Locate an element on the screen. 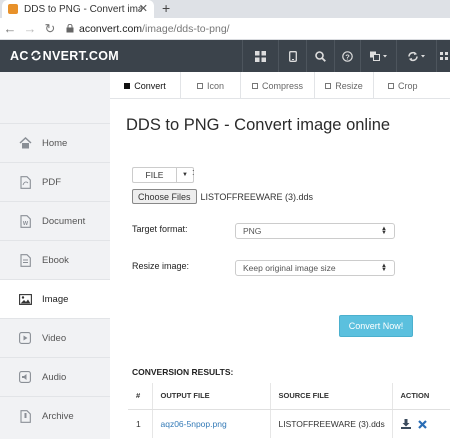  target-format-select: PNG ▲ ▼ is located at coordinates (315, 231).